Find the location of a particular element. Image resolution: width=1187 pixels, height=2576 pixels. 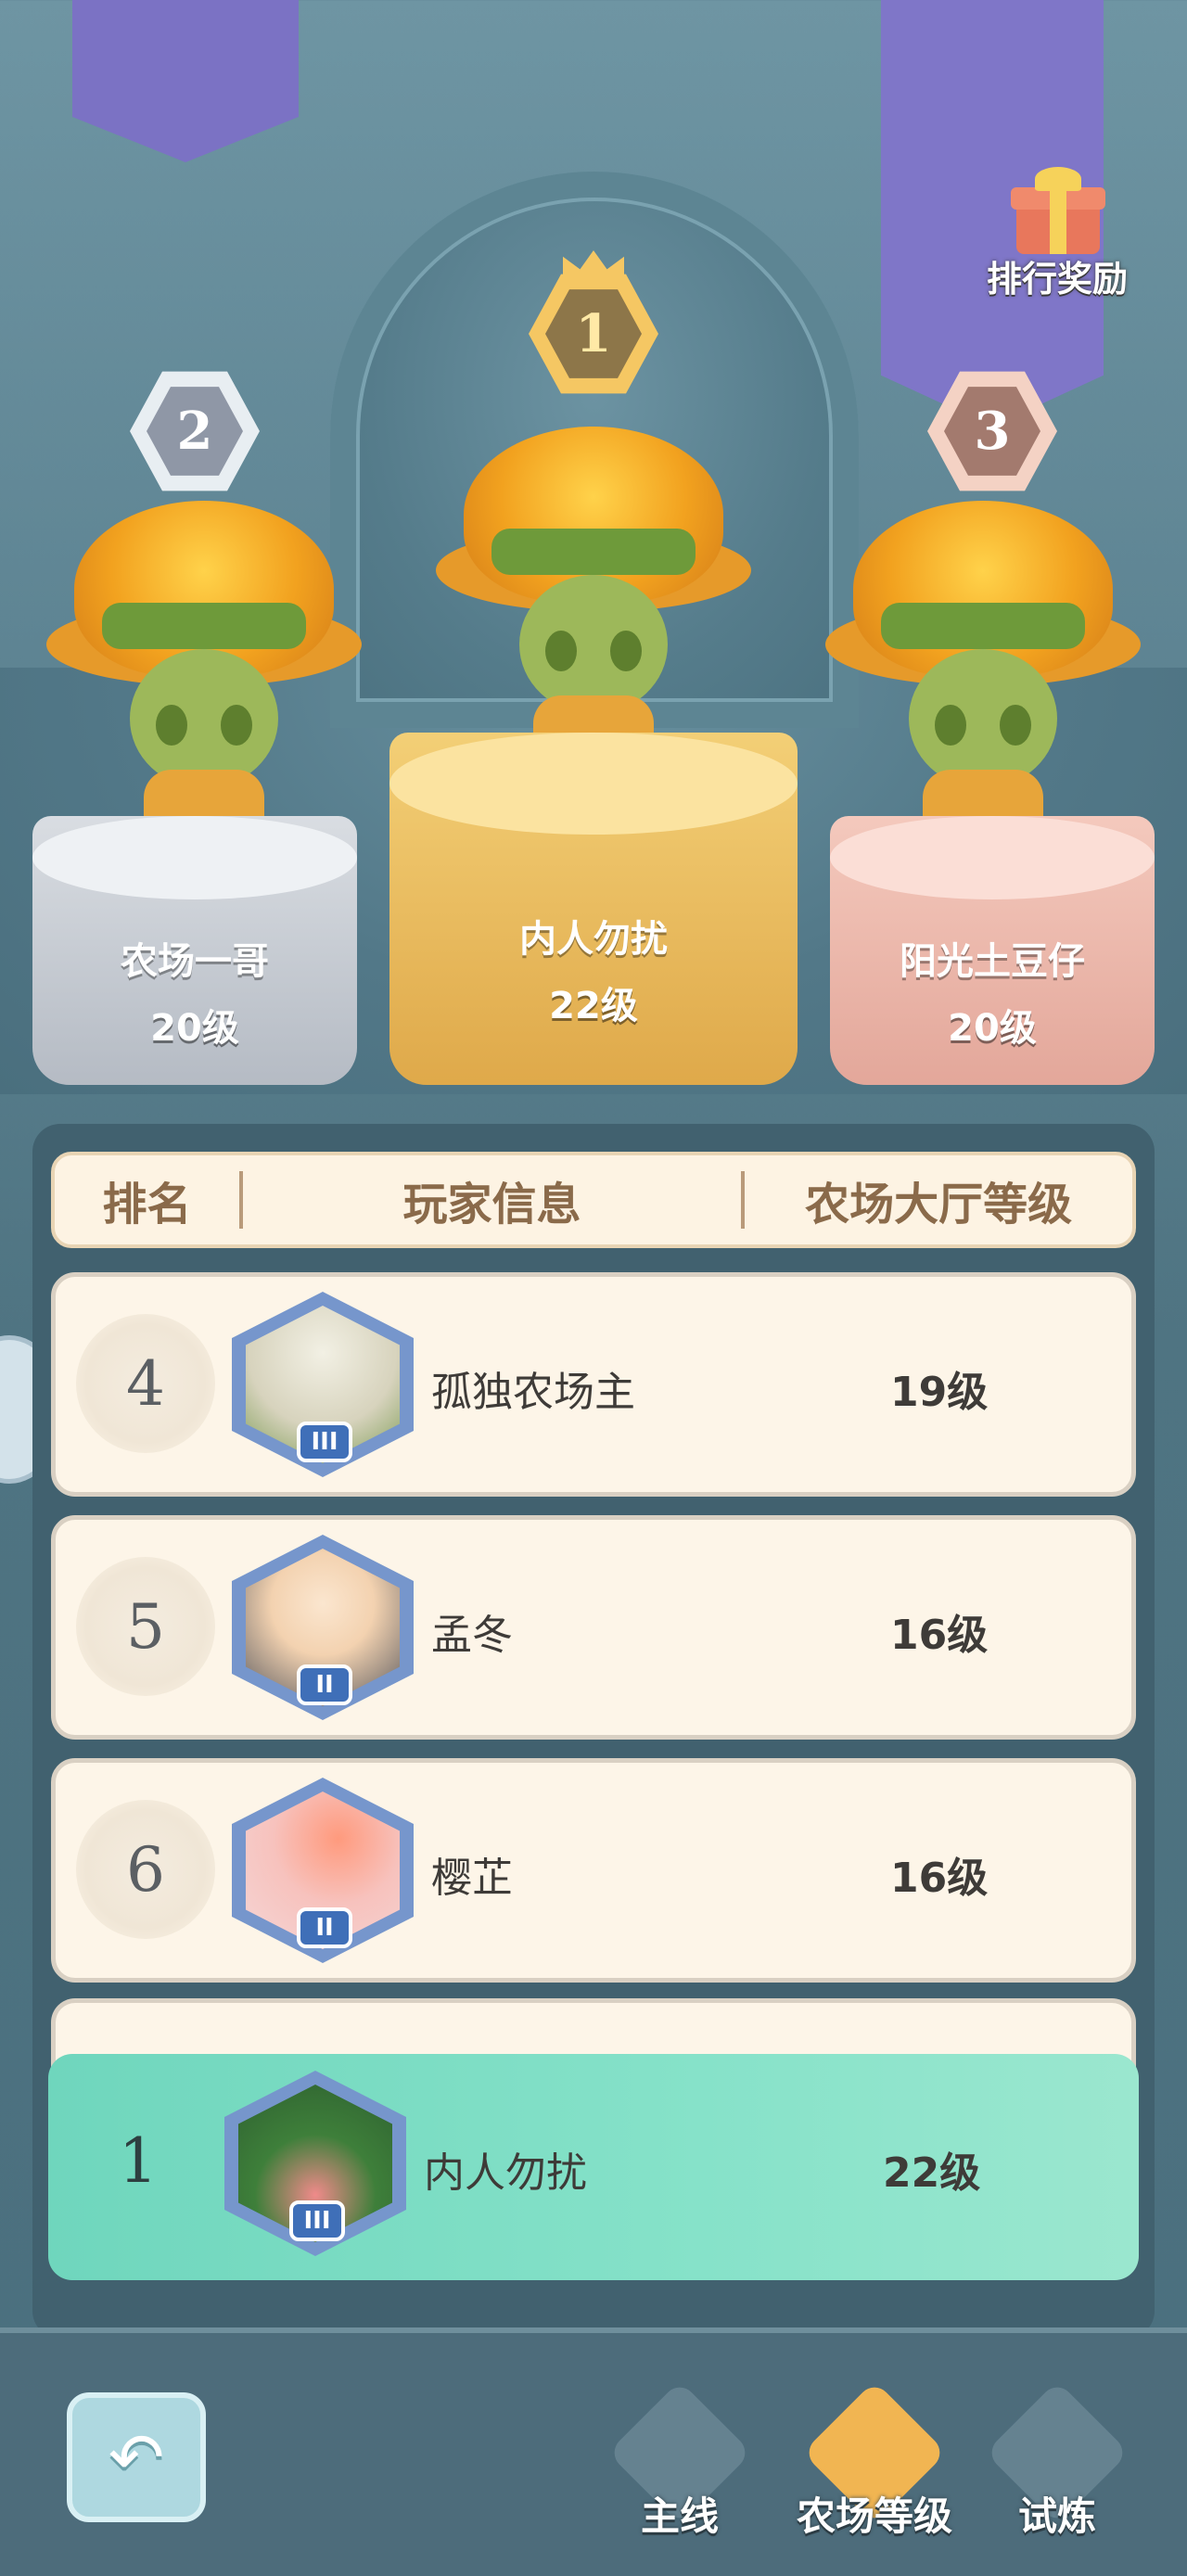

header-player-info: 玩家信息 is located at coordinates (491, 1205).